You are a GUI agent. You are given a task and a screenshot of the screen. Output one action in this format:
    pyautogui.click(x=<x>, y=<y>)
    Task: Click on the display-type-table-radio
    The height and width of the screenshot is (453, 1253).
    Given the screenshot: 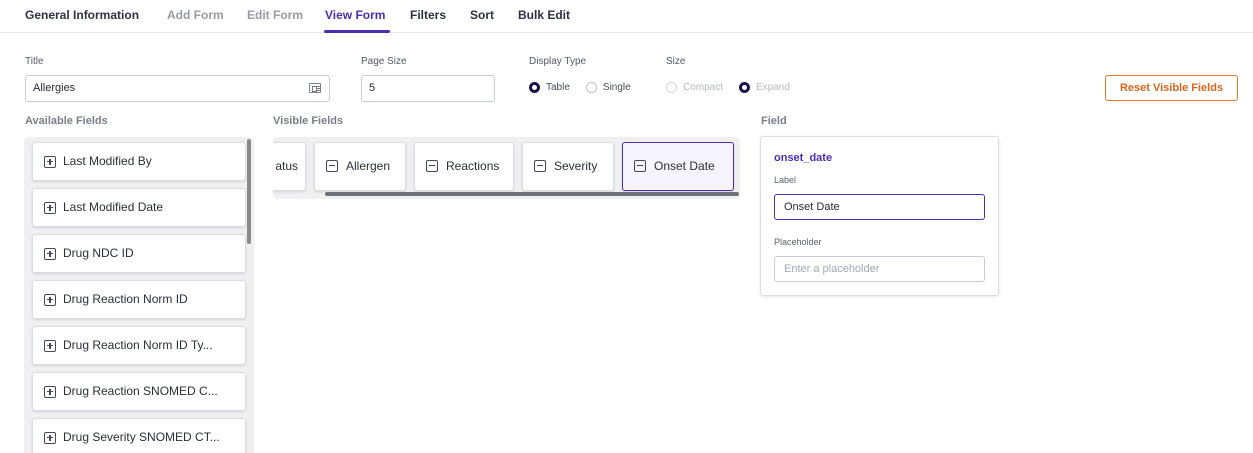 What is the action you would take?
    pyautogui.click(x=534, y=87)
    